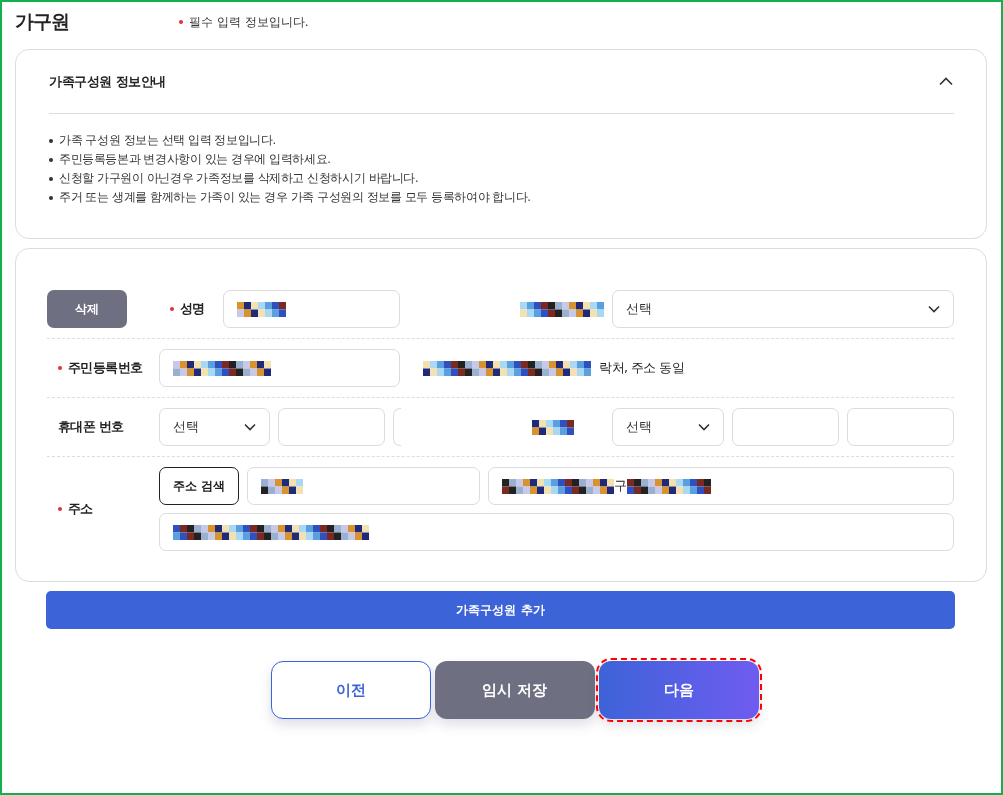 Image resolution: width=1003 pixels, height=795 pixels. What do you see at coordinates (620, 486) in the screenshot?
I see `address-text: 구` at bounding box center [620, 486].